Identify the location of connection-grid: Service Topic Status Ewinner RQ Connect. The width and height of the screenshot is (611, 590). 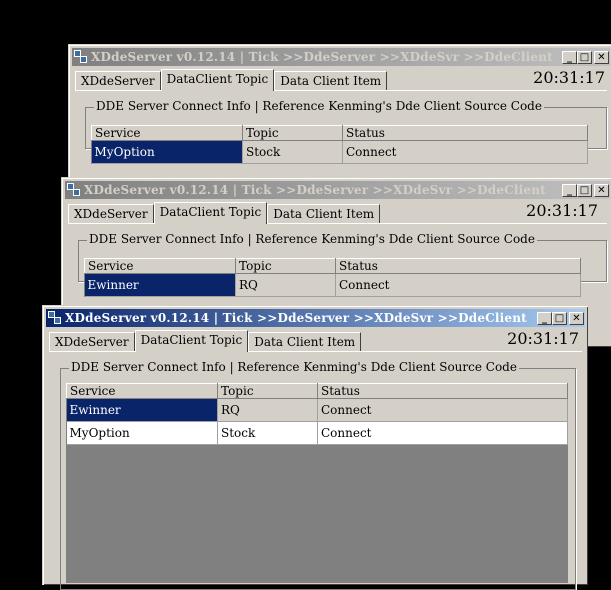
(332, 277).